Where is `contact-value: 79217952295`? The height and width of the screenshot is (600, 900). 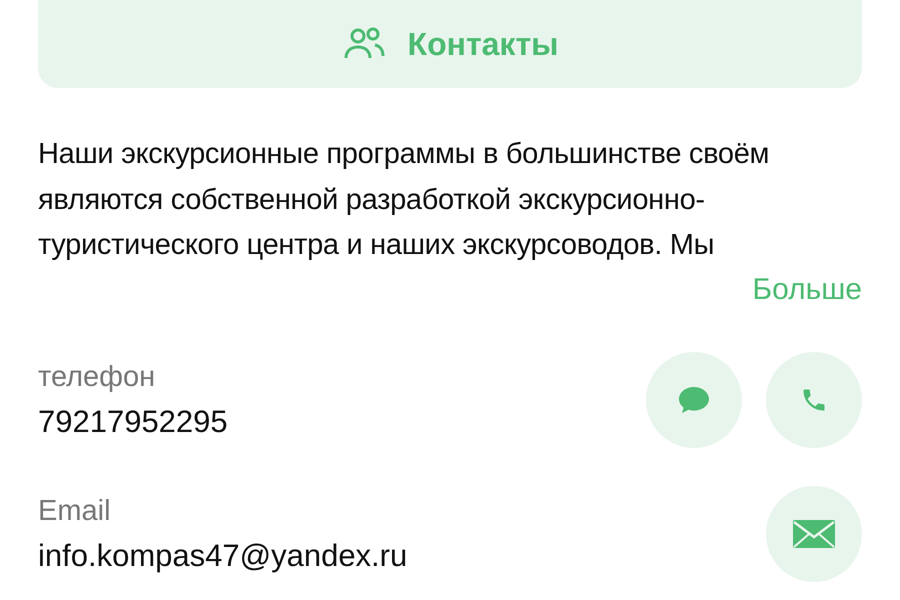
contact-value: 79217952295 is located at coordinates (133, 422).